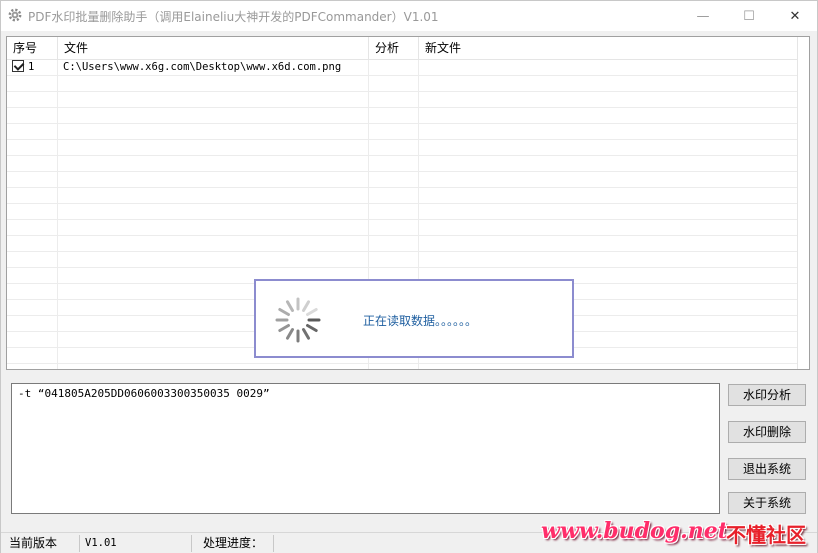  I want to click on column-header-file: 文件, so click(213, 48).